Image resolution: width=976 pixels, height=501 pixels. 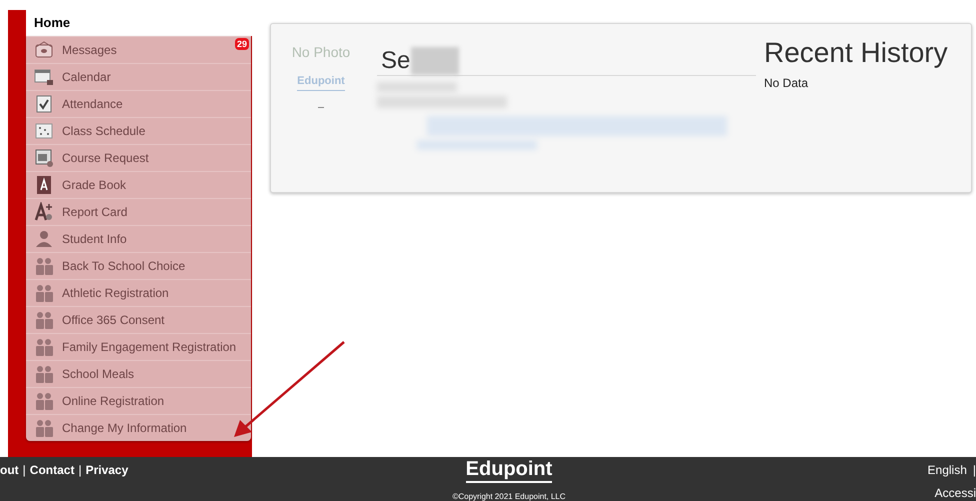 What do you see at coordinates (787, 83) in the screenshot?
I see `empty-message: No Data` at bounding box center [787, 83].